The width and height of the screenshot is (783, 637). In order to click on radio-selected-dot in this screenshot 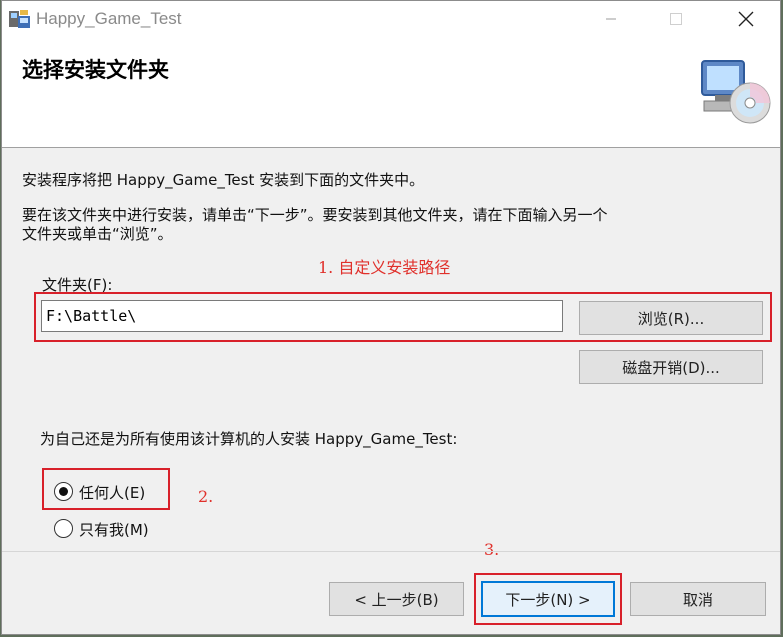, I will do `click(63, 491)`.